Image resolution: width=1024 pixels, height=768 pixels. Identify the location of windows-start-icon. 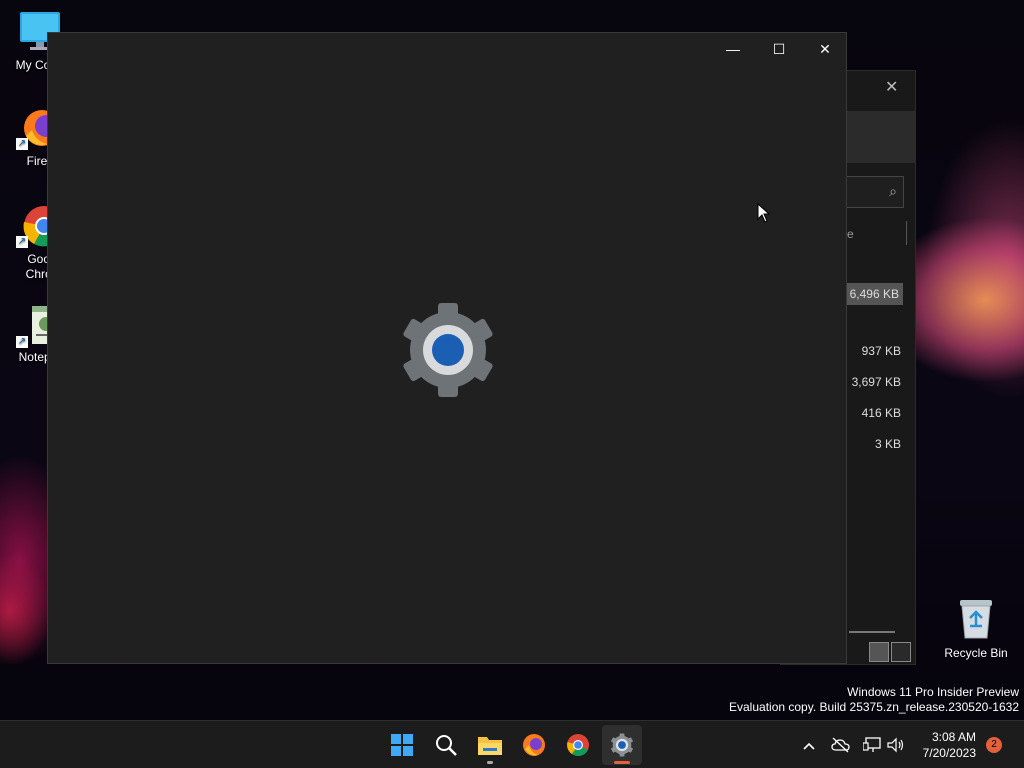
(402, 745).